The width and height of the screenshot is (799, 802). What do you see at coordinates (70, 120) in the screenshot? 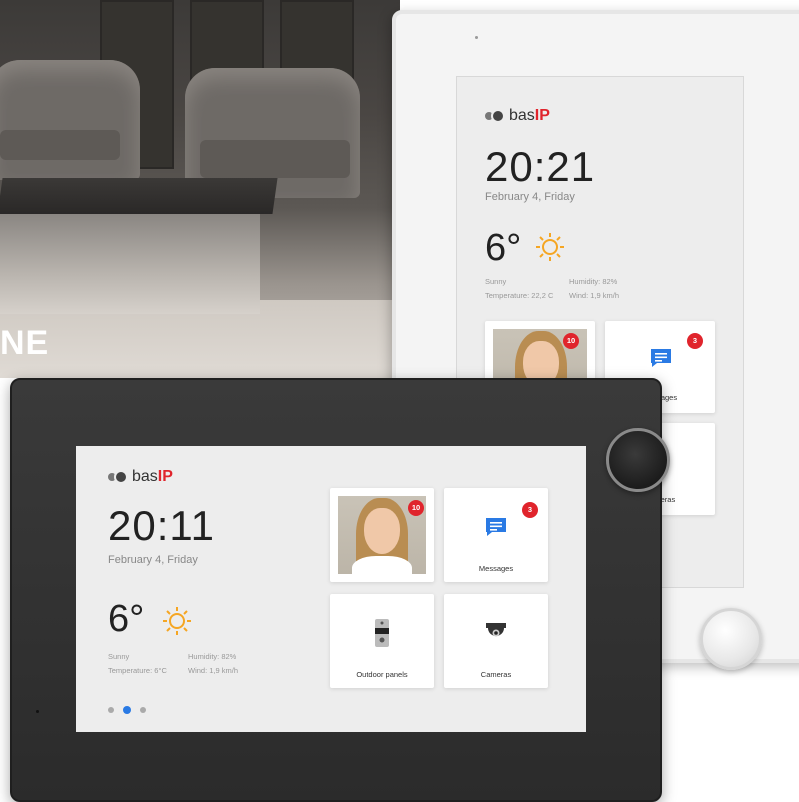
I see `armchair-left` at bounding box center [70, 120].